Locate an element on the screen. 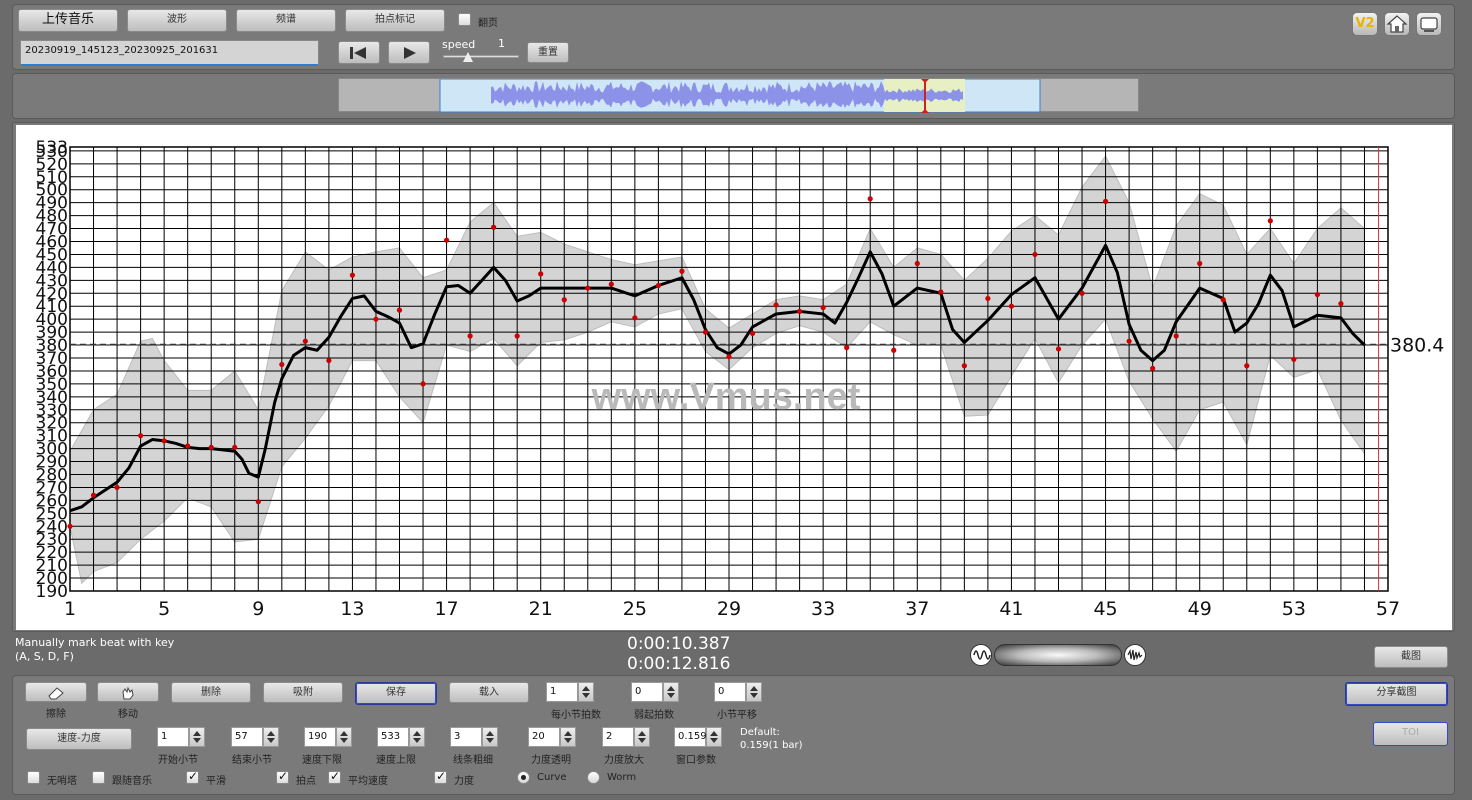 The height and width of the screenshot is (800, 1472). worm-radio is located at coordinates (593, 777).